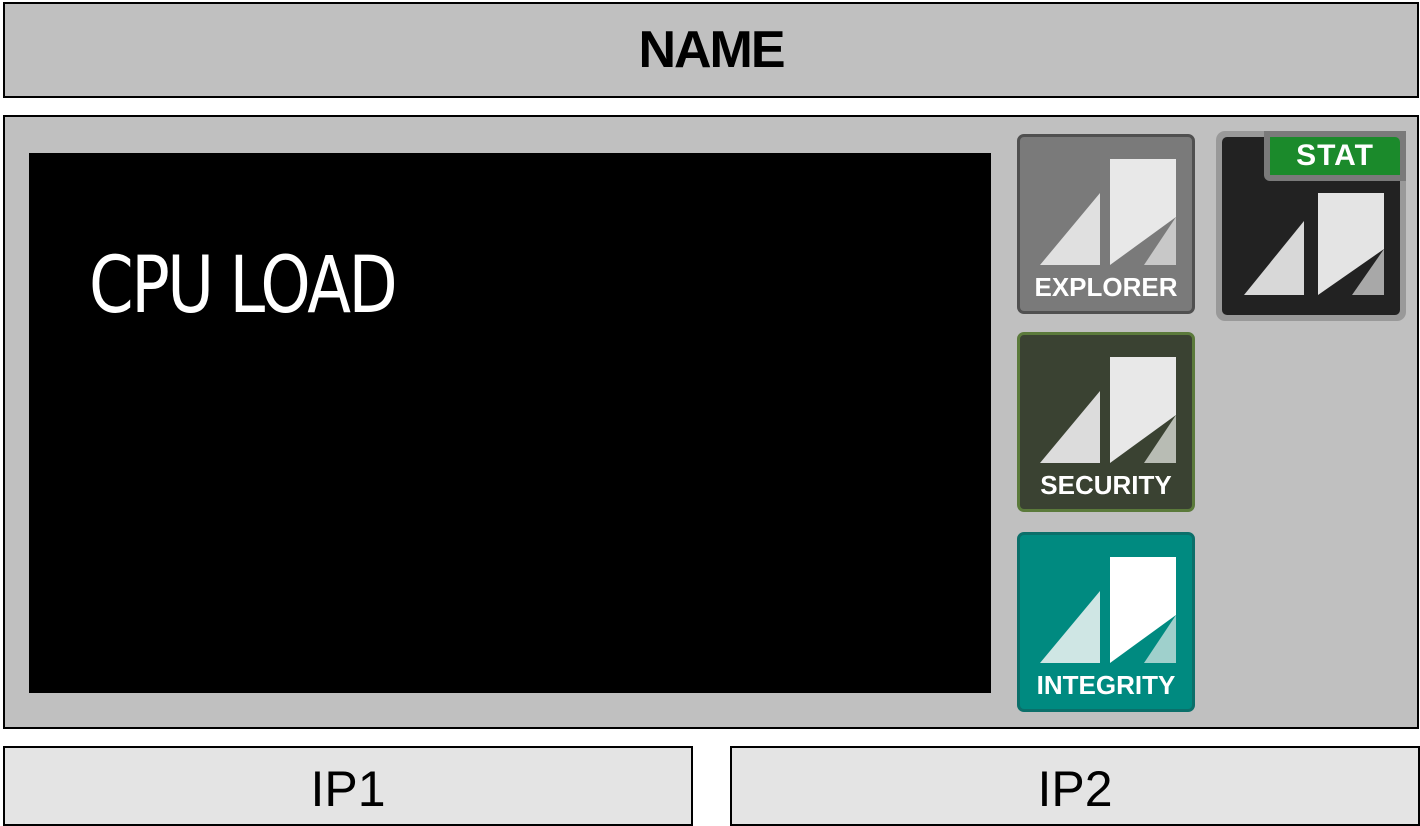 This screenshot has height=826, width=1420. Describe the element at coordinates (1106, 287) in the screenshot. I see `explorer-label: EXPLORER` at that location.